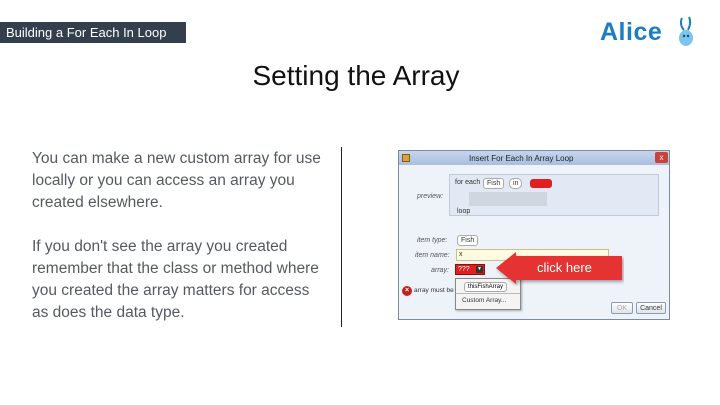 The height and width of the screenshot is (405, 720). What do you see at coordinates (93, 32) in the screenshot?
I see `section-tag: Building a For Each In Loop` at bounding box center [93, 32].